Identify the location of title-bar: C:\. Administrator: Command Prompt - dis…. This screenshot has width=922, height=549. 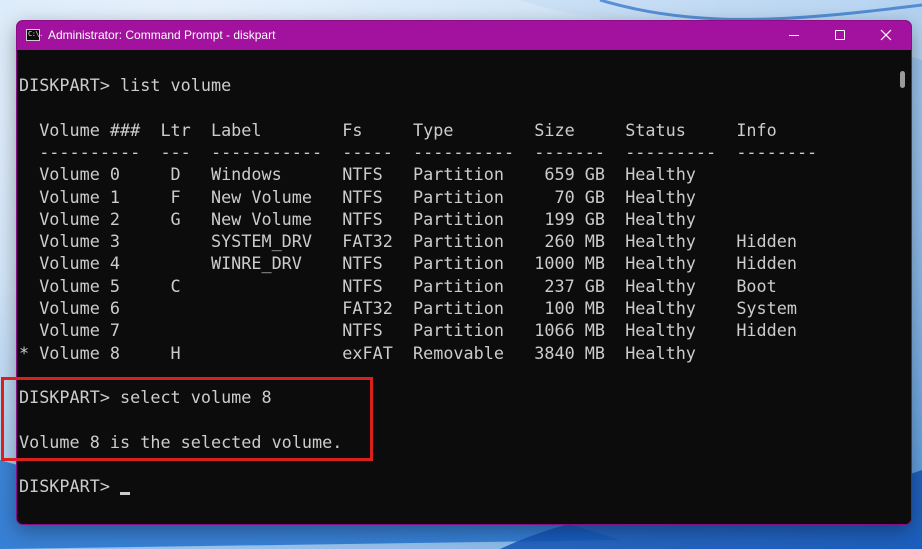
(464, 35).